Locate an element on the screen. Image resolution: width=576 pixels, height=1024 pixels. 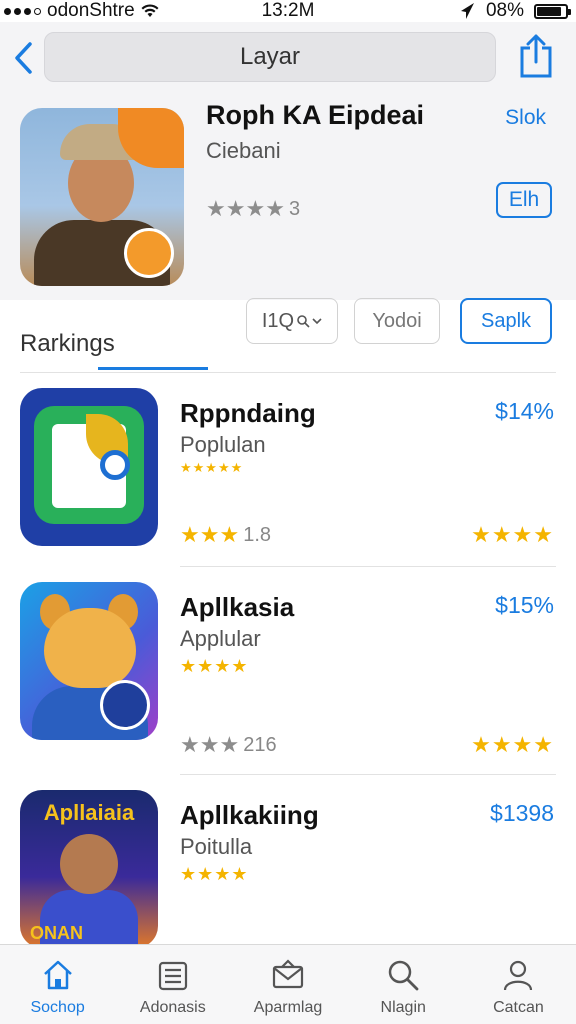
featured-app-subtitle: Ciebani is located at coordinates (243, 150).